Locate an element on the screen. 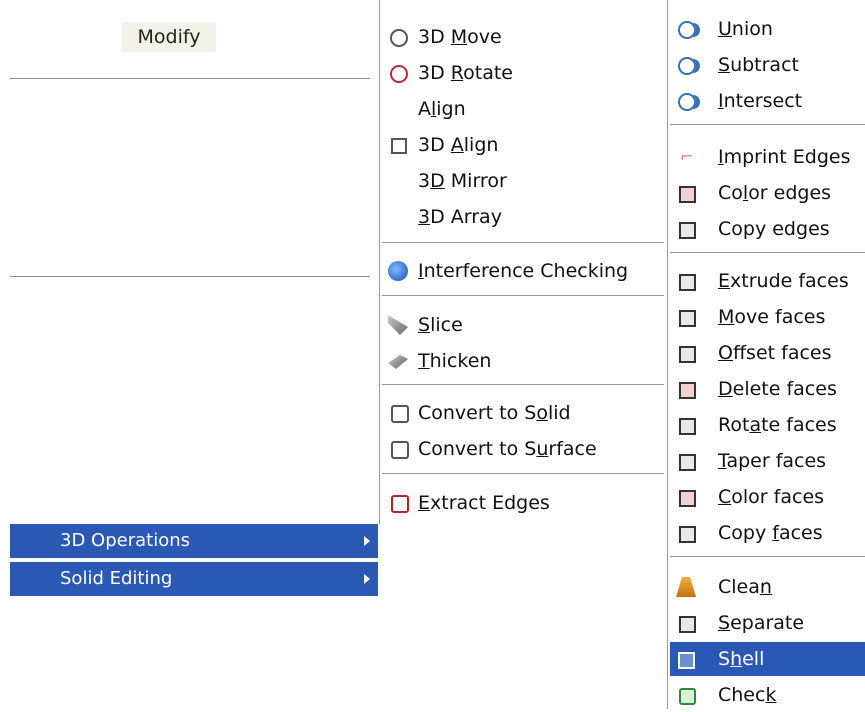  union-icon is located at coordinates (687, 30).